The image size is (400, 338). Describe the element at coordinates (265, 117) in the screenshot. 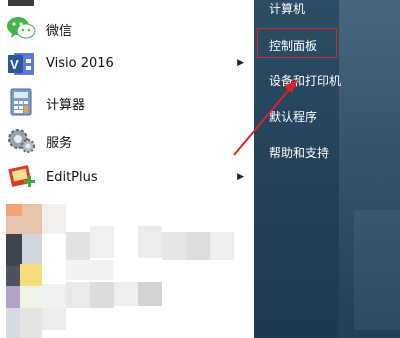

I see `annotation-arrow-icon` at that location.